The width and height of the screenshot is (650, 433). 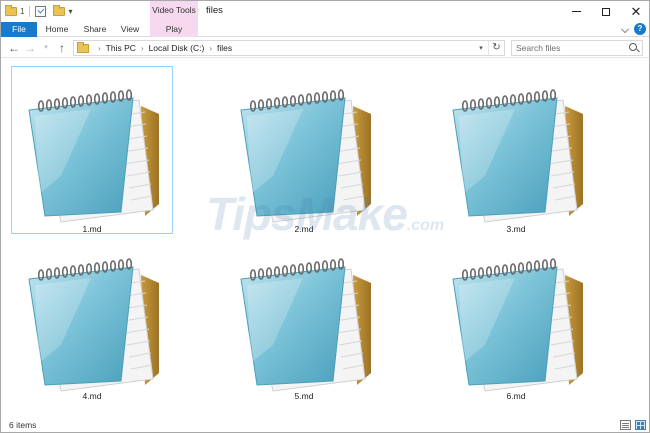 I want to click on close-icon: ✕, so click(x=636, y=11).